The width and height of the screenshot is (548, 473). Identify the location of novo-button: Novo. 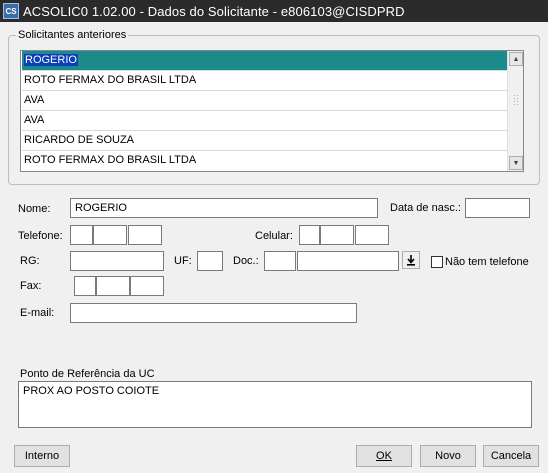
(448, 456).